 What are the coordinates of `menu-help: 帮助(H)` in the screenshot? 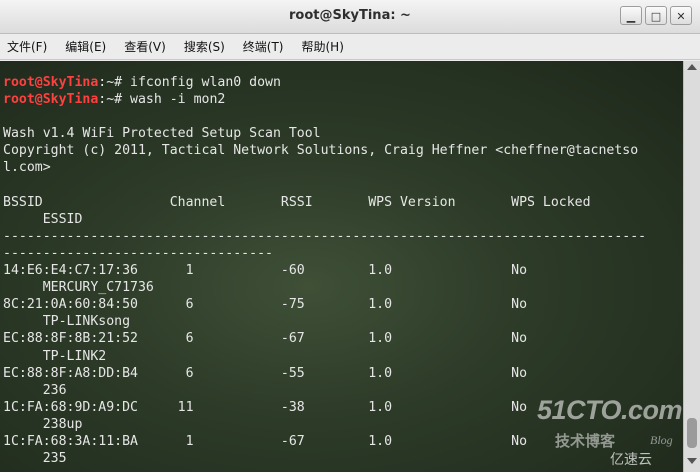 It's located at (323, 46).